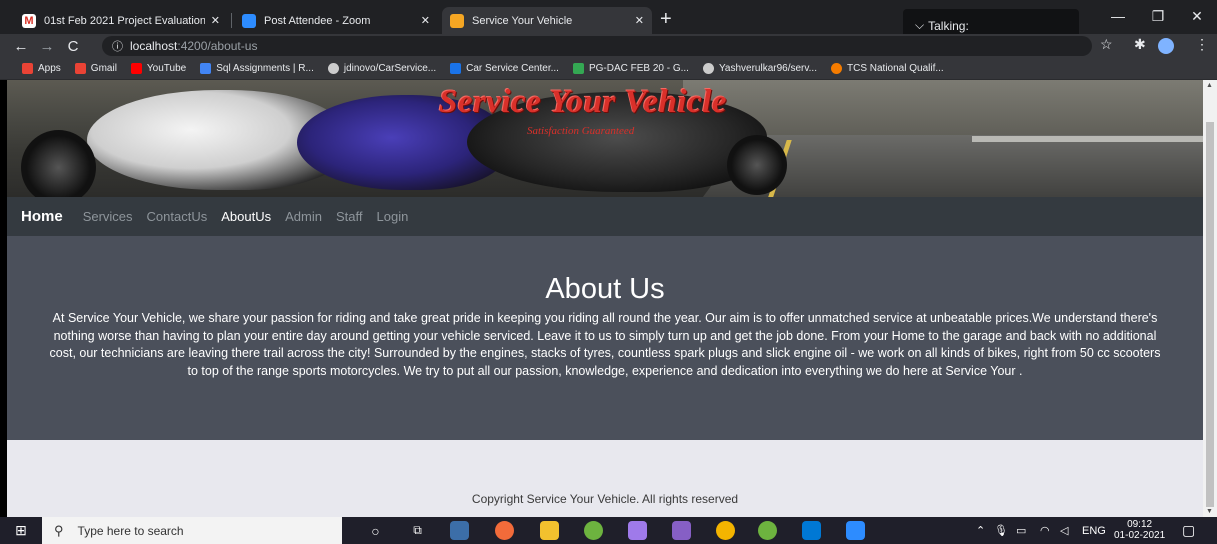 The width and height of the screenshot is (1217, 544). Describe the element at coordinates (192, 530) in the screenshot. I see `taskbar-search-box: ⚲ Type here to search` at that location.